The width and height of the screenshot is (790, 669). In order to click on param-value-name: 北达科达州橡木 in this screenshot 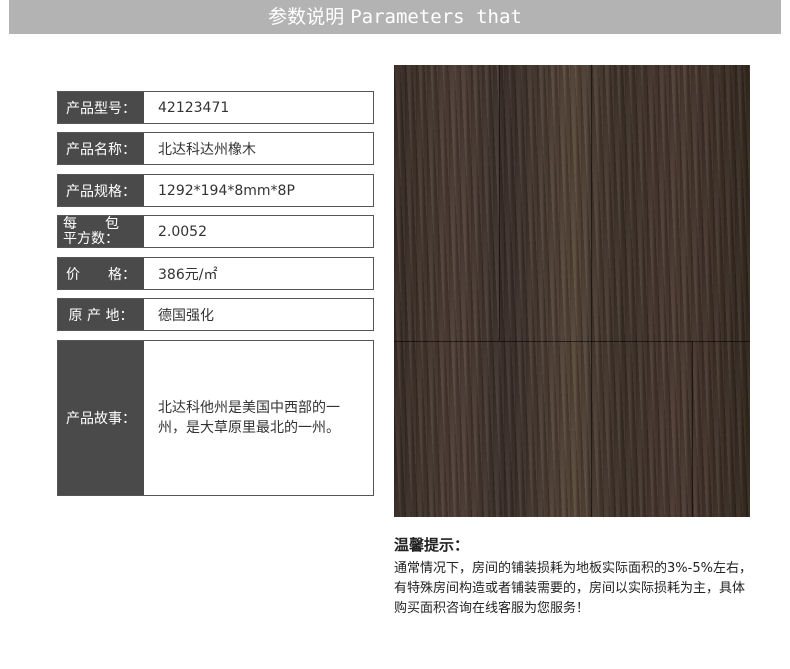, I will do `click(207, 149)`.